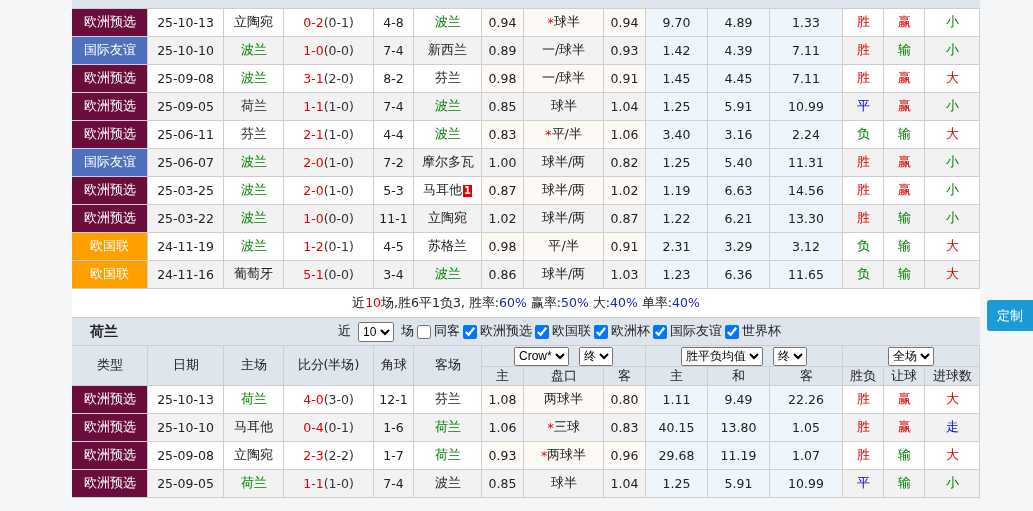 The width and height of the screenshot is (1033, 511). What do you see at coordinates (911, 356) in the screenshot?
I see `period-select: 全场` at bounding box center [911, 356].